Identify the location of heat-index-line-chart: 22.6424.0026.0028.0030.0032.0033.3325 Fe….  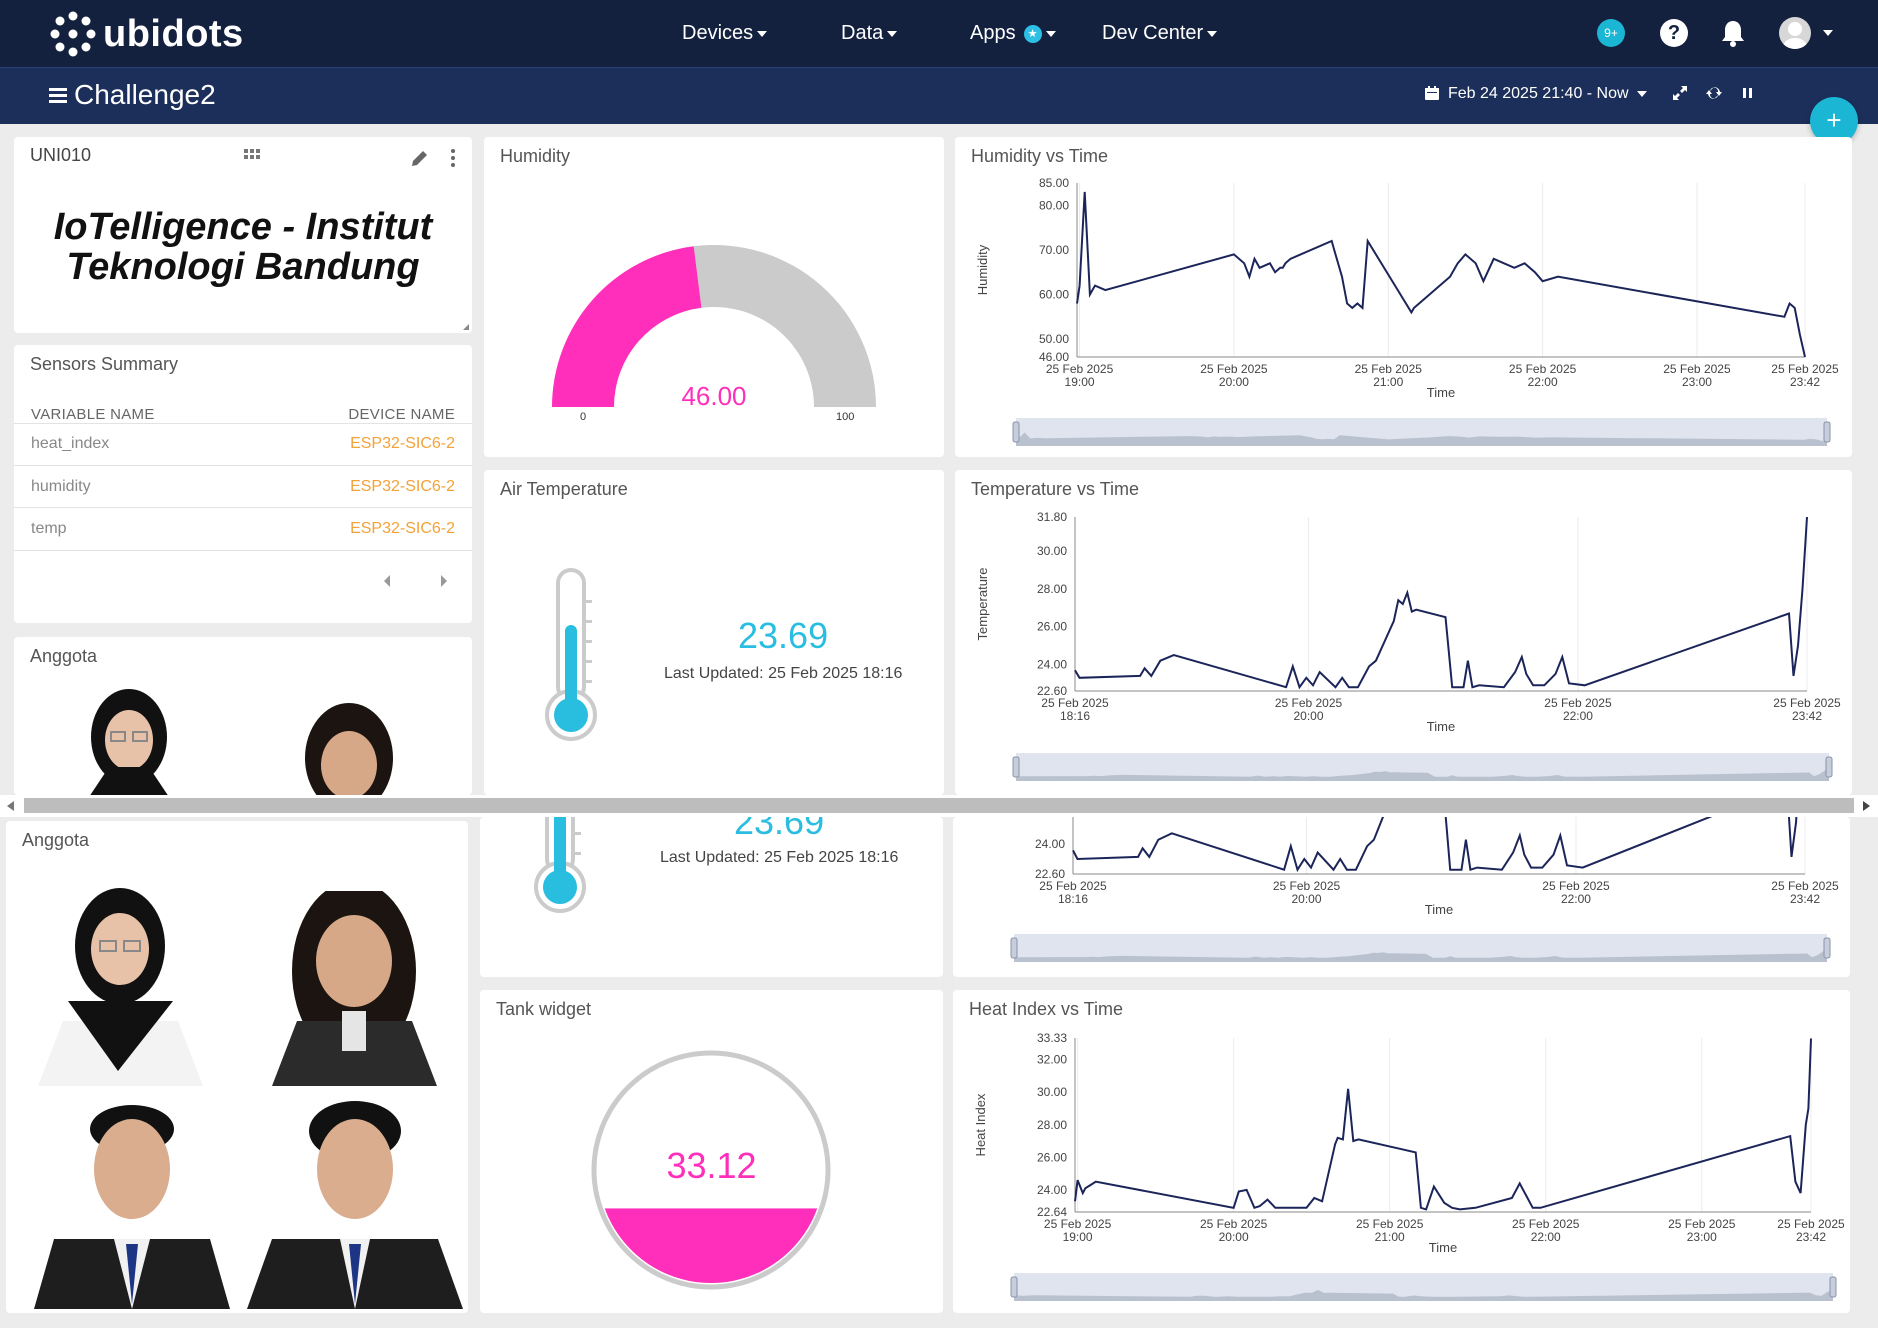
(1401, 1151).